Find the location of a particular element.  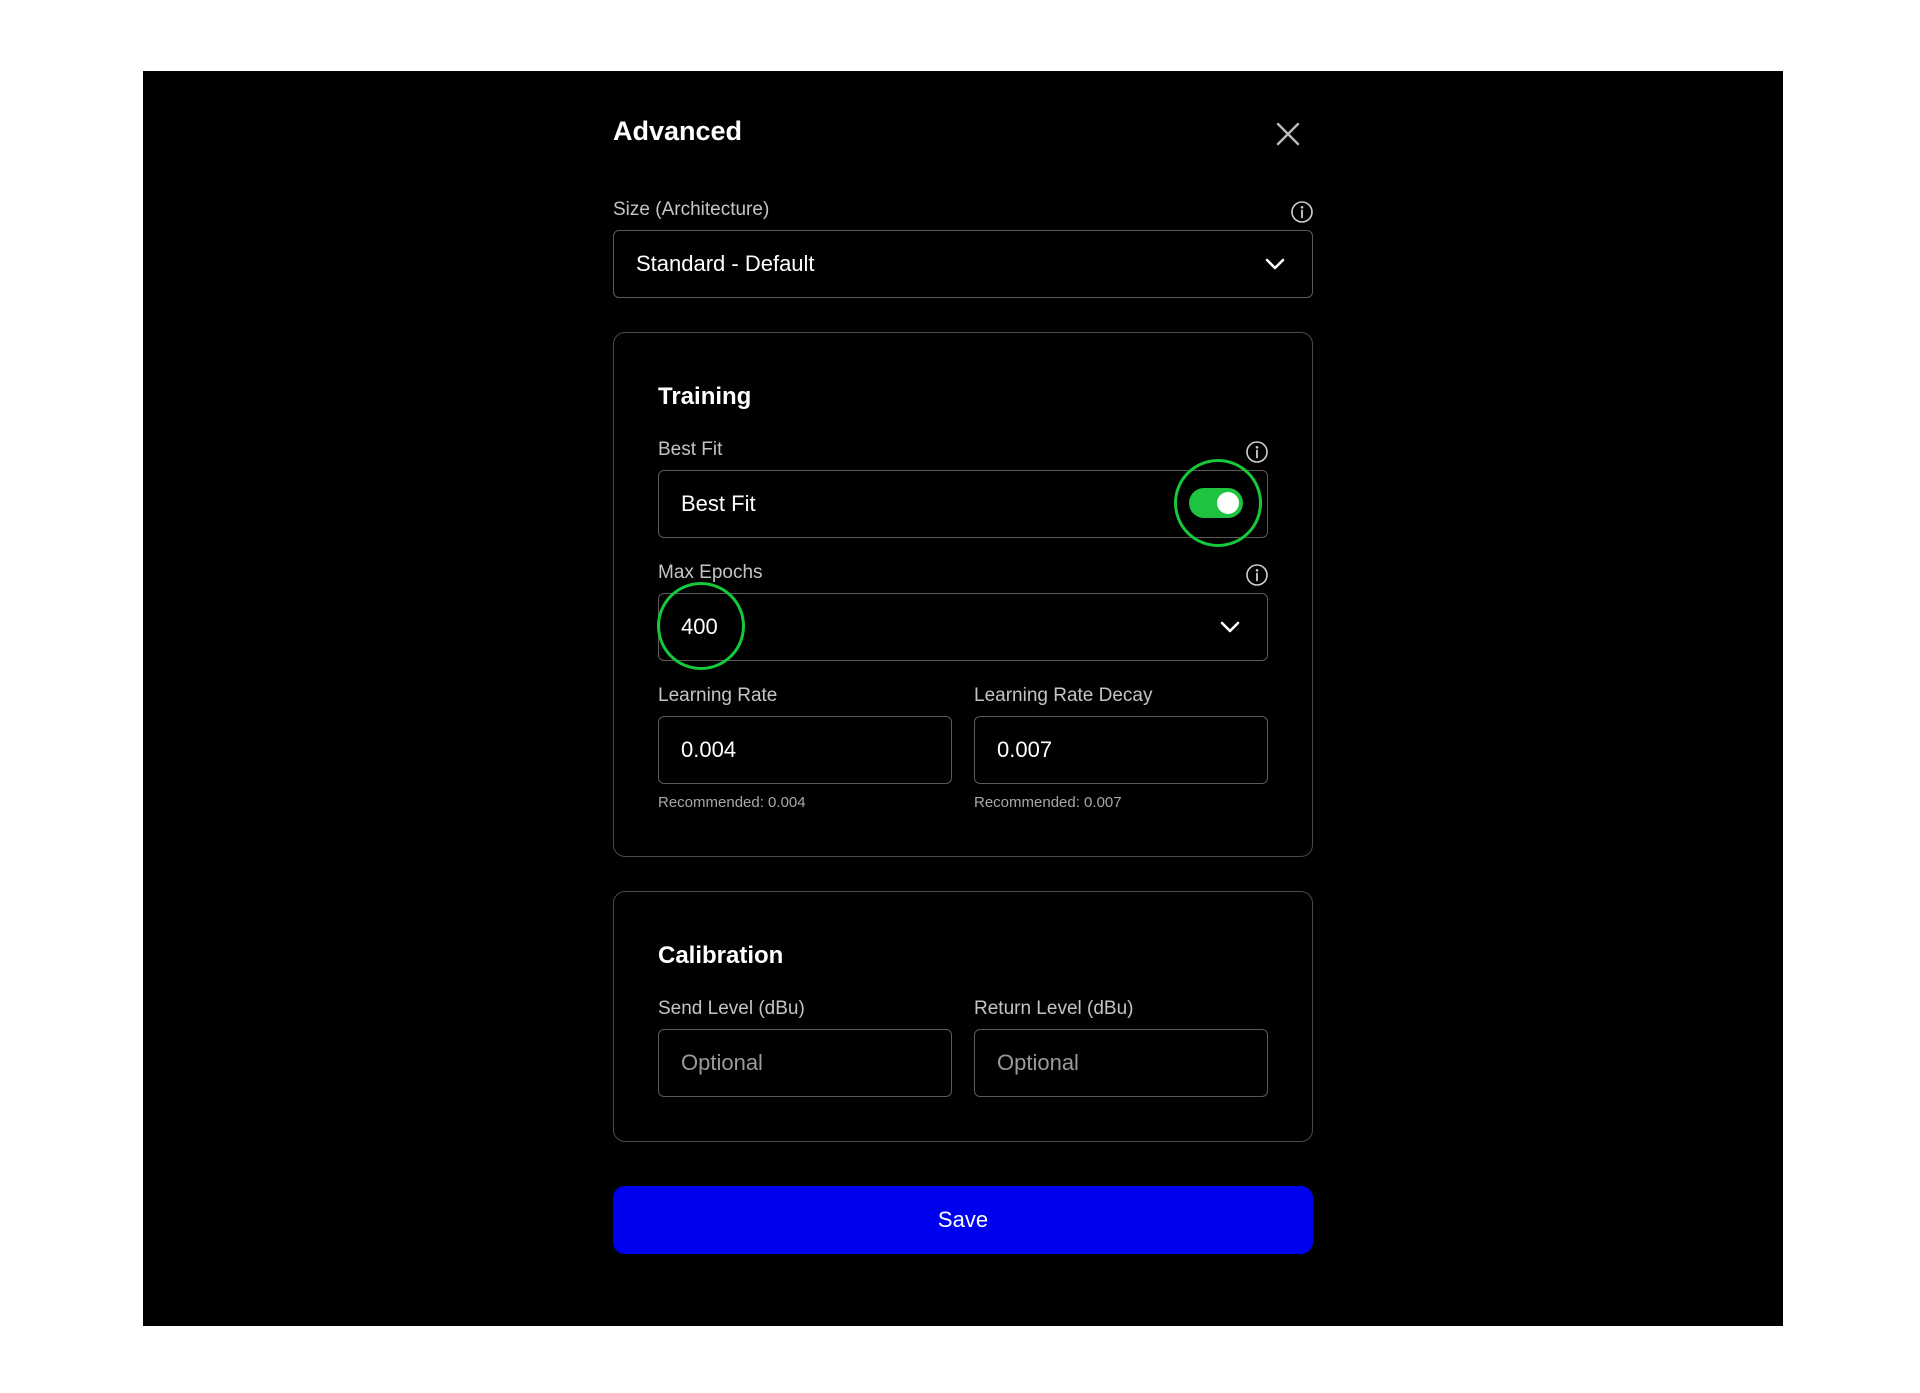

save-button: Save is located at coordinates (963, 1220).